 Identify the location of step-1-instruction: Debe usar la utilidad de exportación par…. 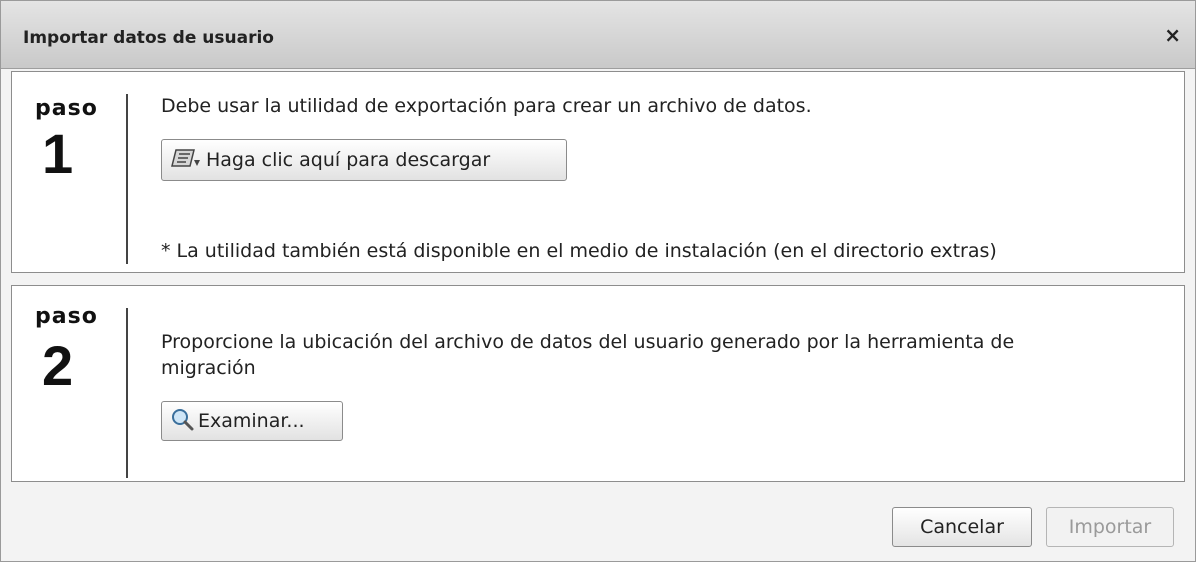
(486, 106).